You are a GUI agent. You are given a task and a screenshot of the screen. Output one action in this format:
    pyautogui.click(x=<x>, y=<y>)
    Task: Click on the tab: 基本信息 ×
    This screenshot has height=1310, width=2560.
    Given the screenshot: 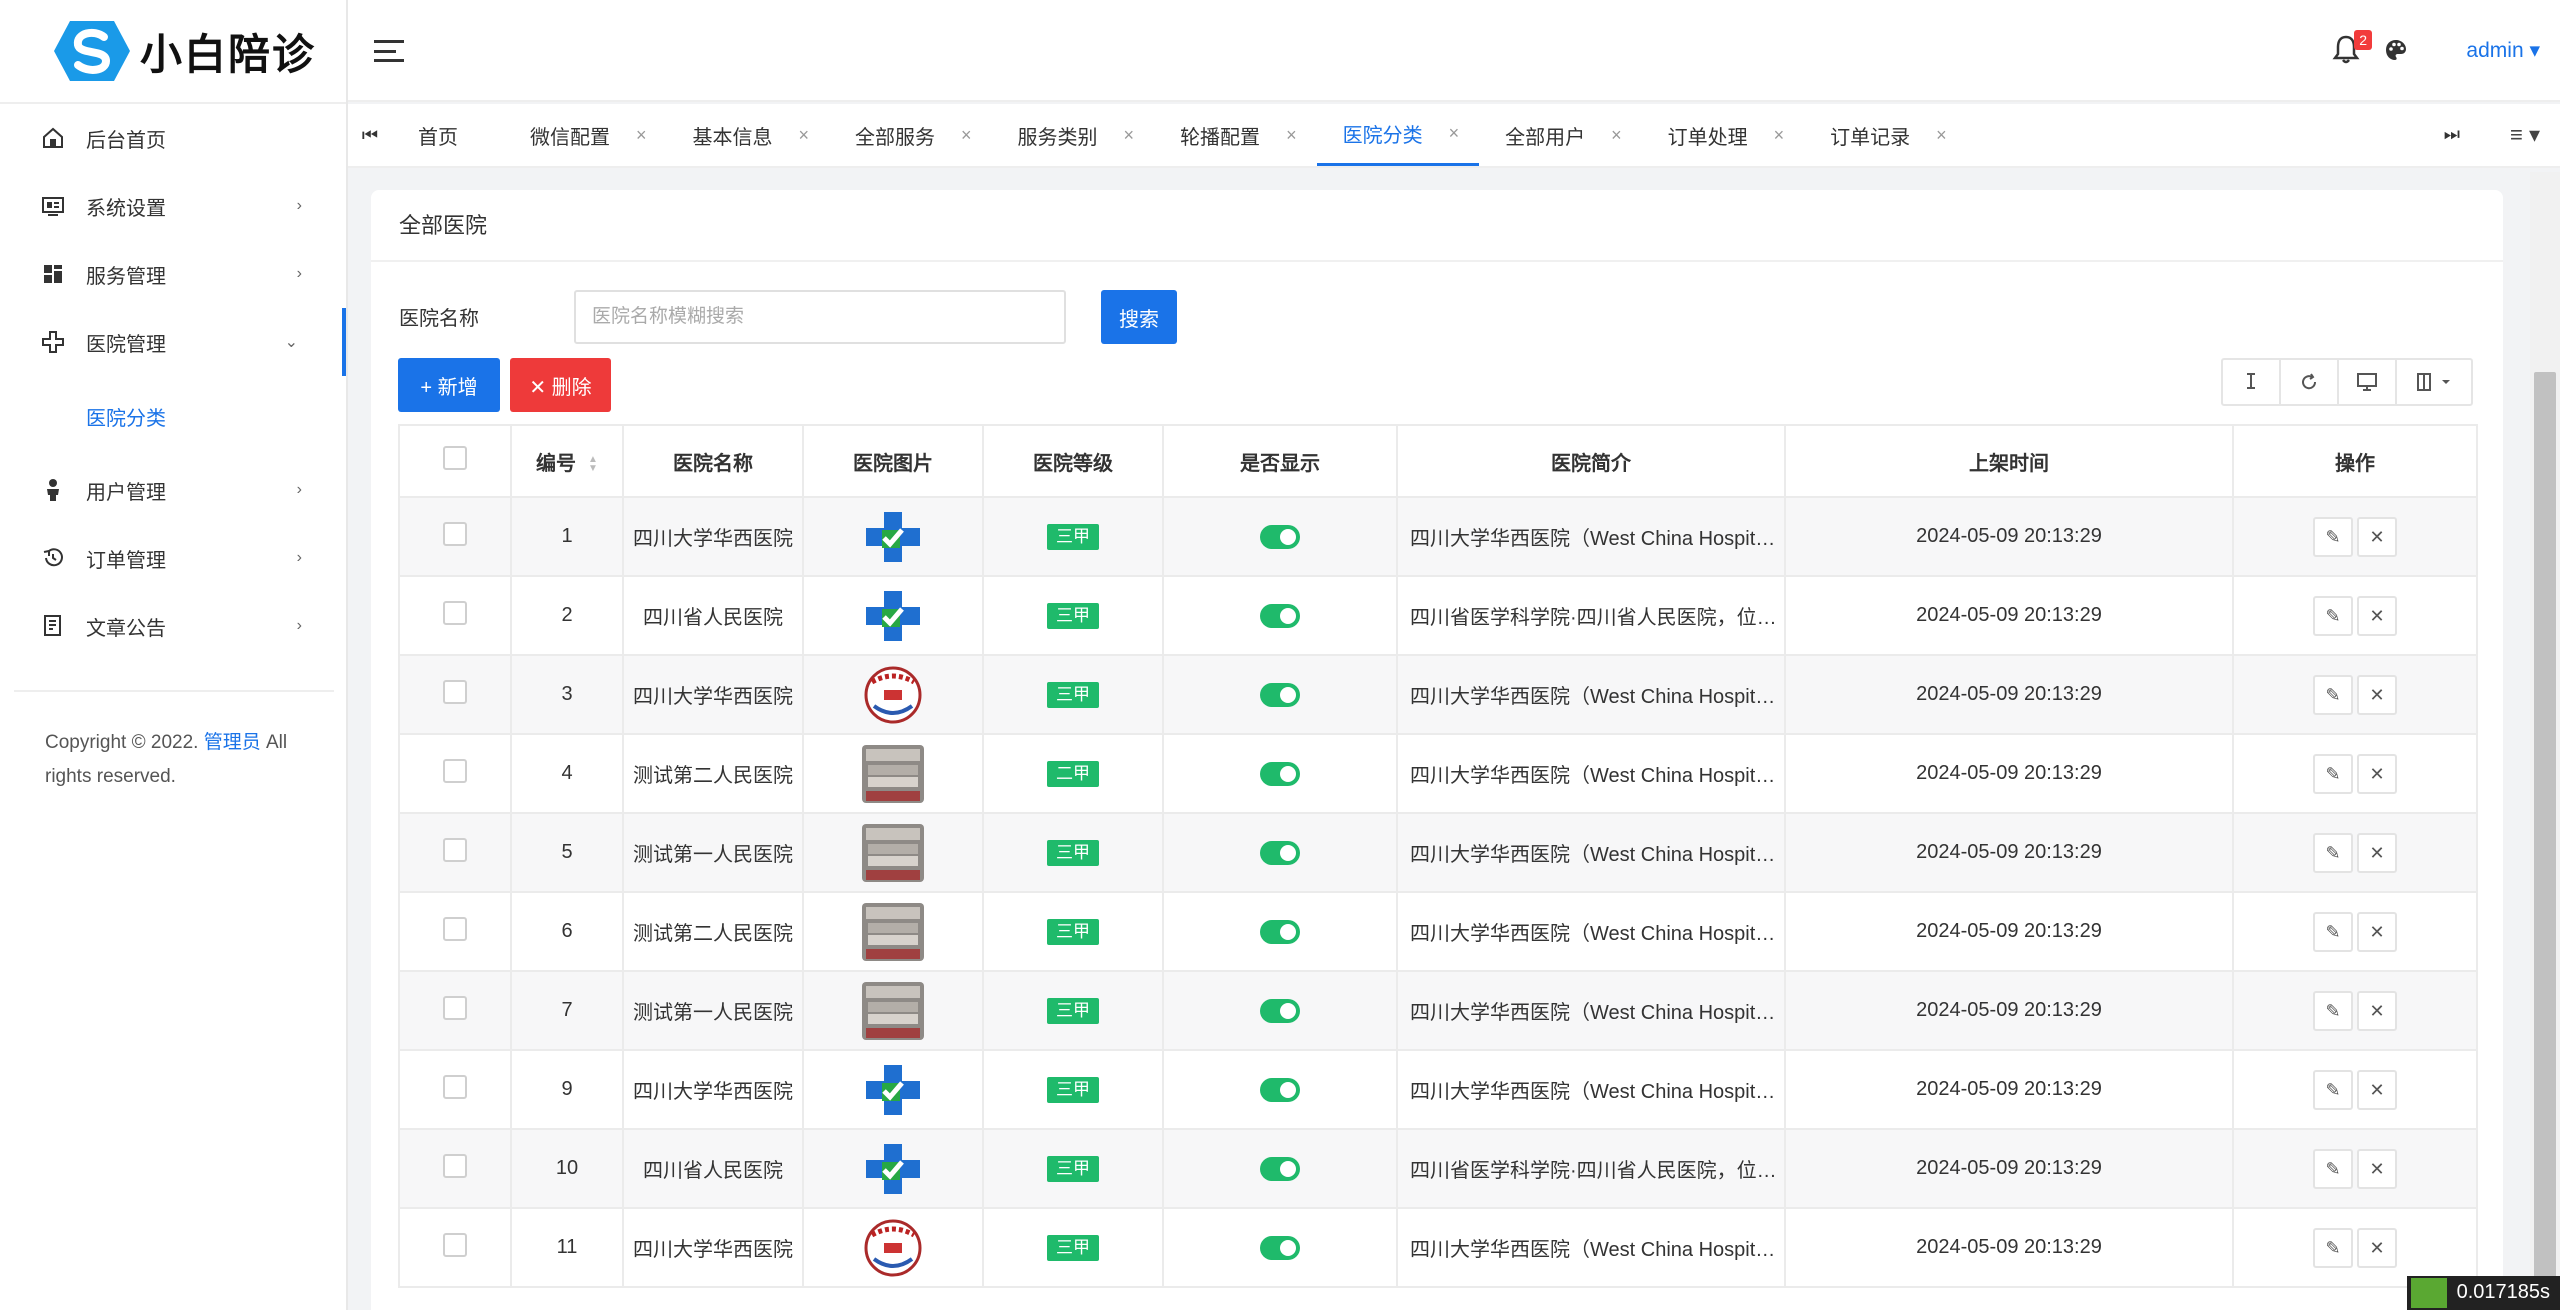 What is the action you would take?
    pyautogui.click(x=748, y=135)
    